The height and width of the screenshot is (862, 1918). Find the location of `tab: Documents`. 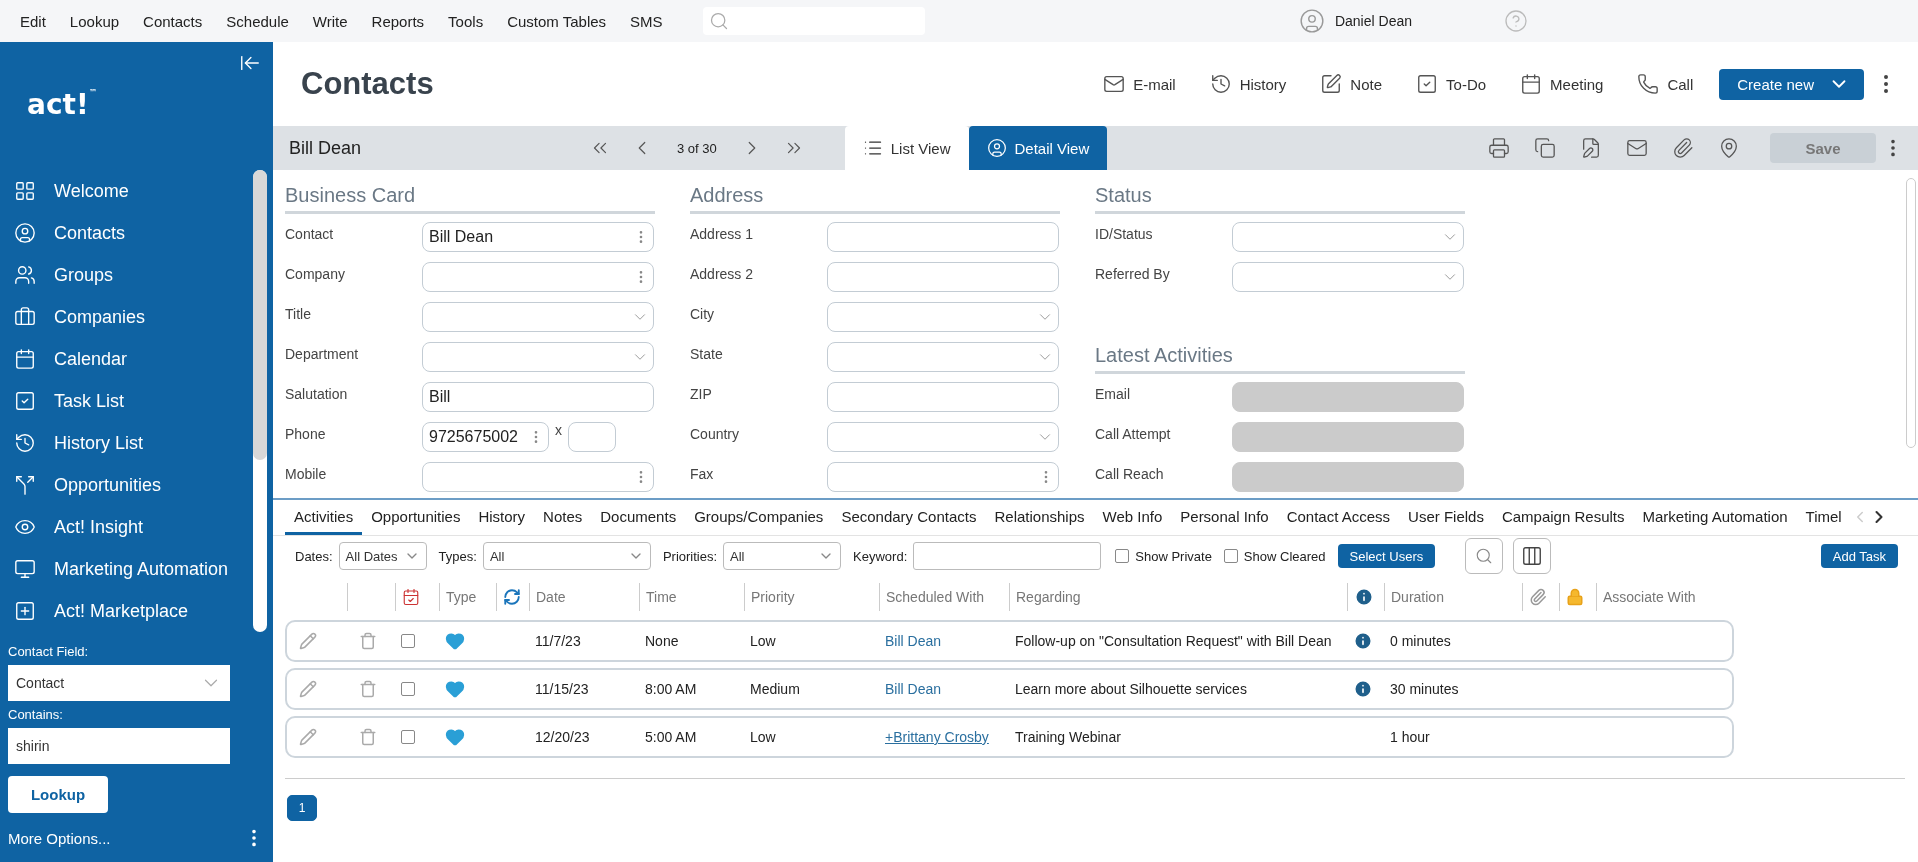

tab: Documents is located at coordinates (638, 521).